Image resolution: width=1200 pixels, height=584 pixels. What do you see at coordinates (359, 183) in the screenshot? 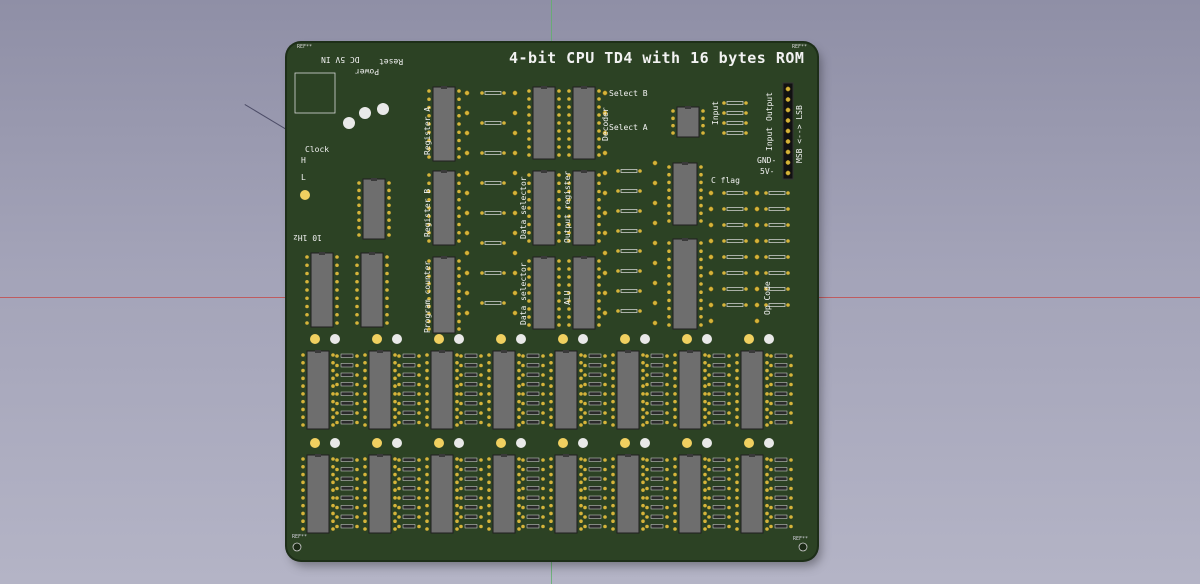
I see `ic-clock-1-pin` at bounding box center [359, 183].